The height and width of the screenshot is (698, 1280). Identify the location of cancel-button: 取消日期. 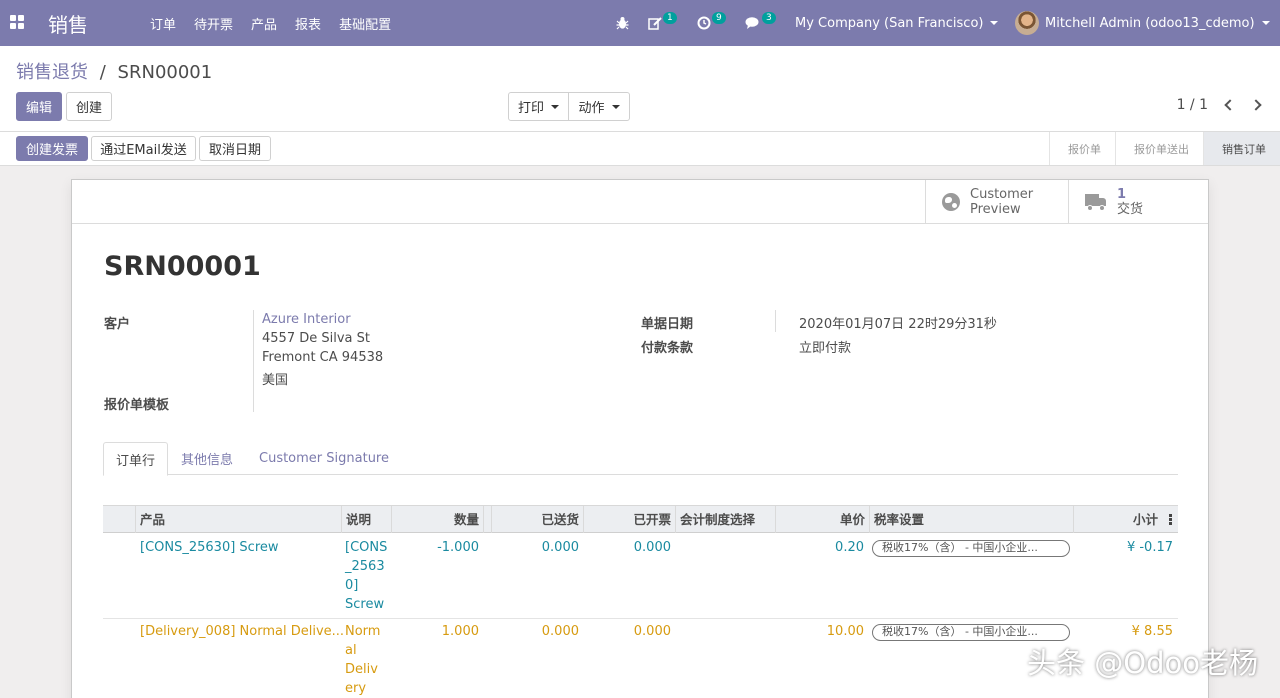
(235, 148).